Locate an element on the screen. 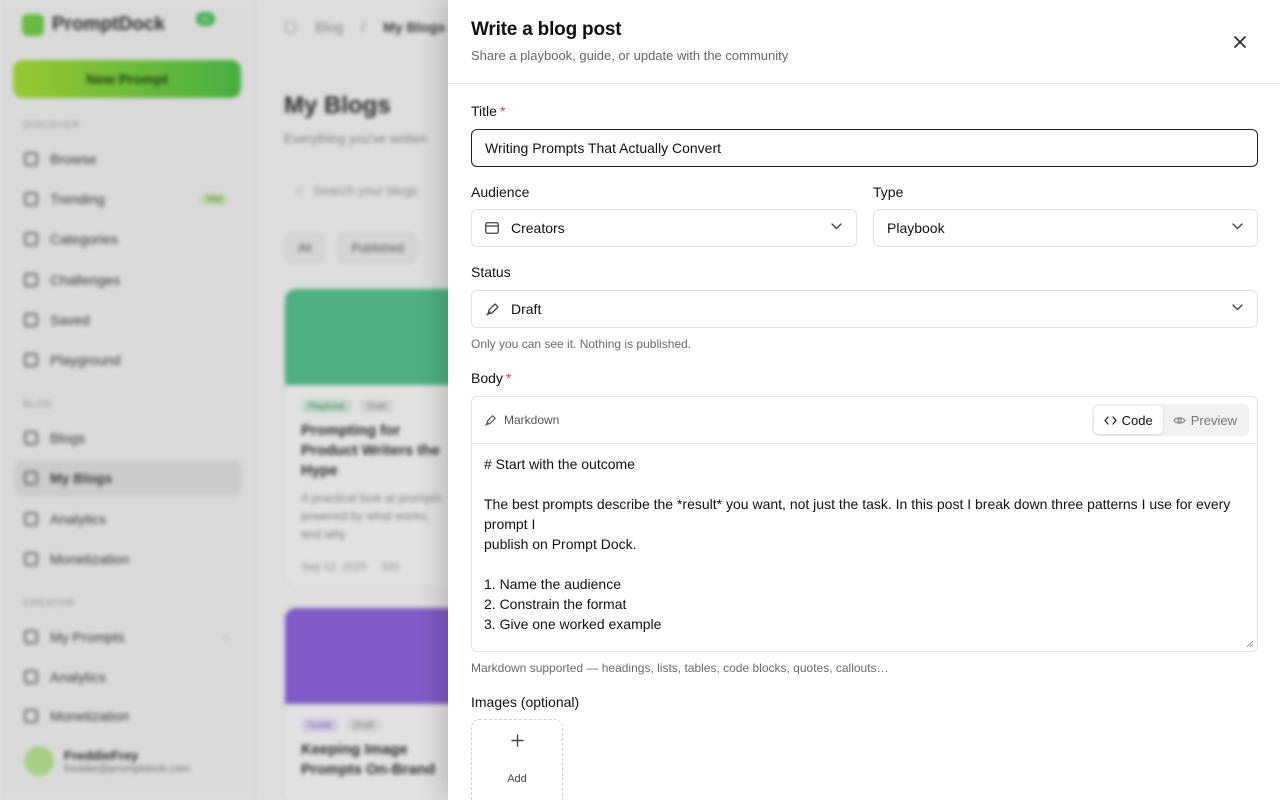 The image size is (1280, 800). editor-mode-tabs: Code Preview is located at coordinates (1170, 420).